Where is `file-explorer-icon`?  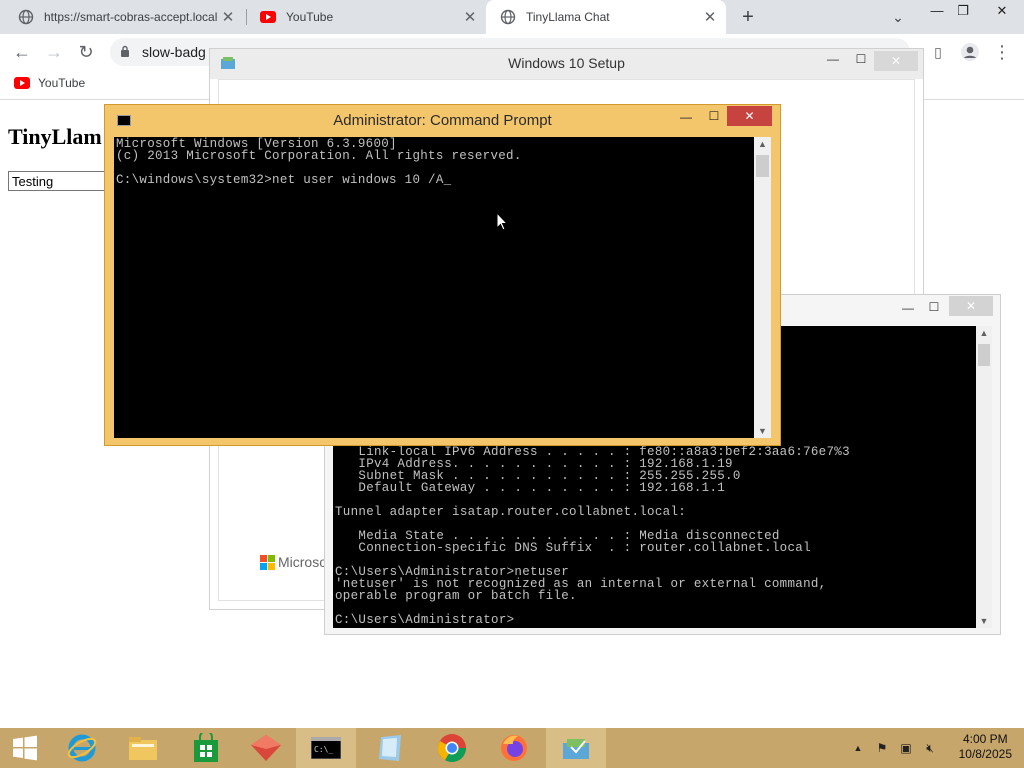
file-explorer-icon is located at coordinates (143, 748).